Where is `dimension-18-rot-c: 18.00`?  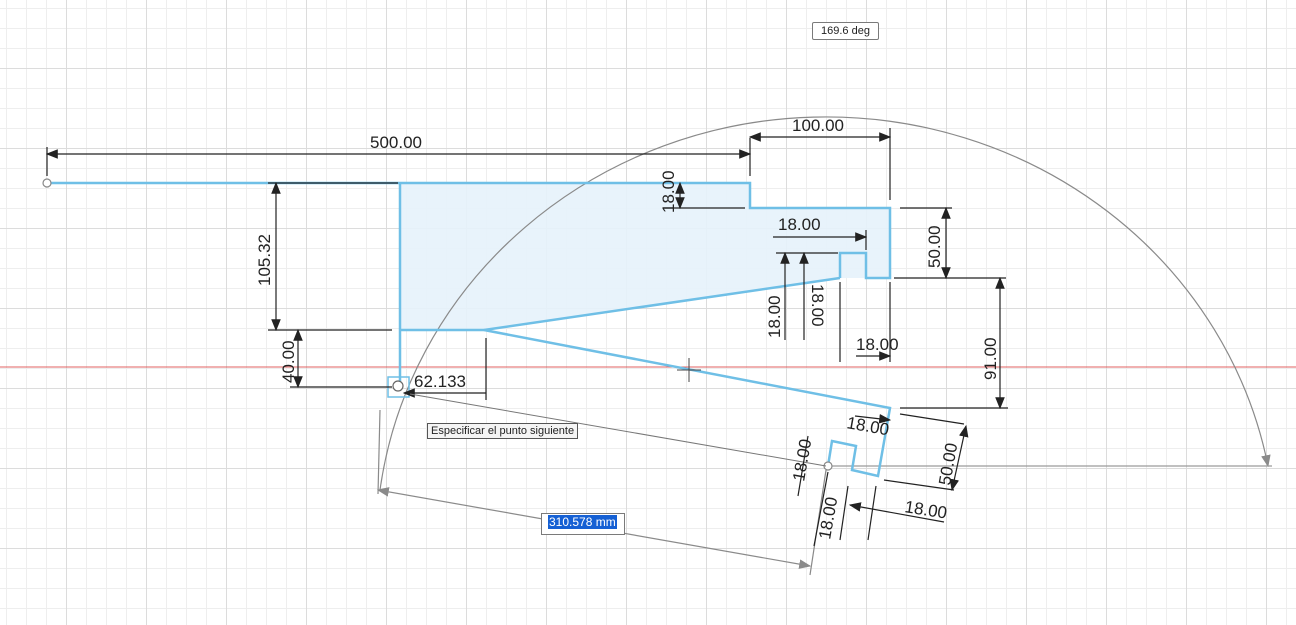 dimension-18-rot-c: 18.00 is located at coordinates (827, 509).